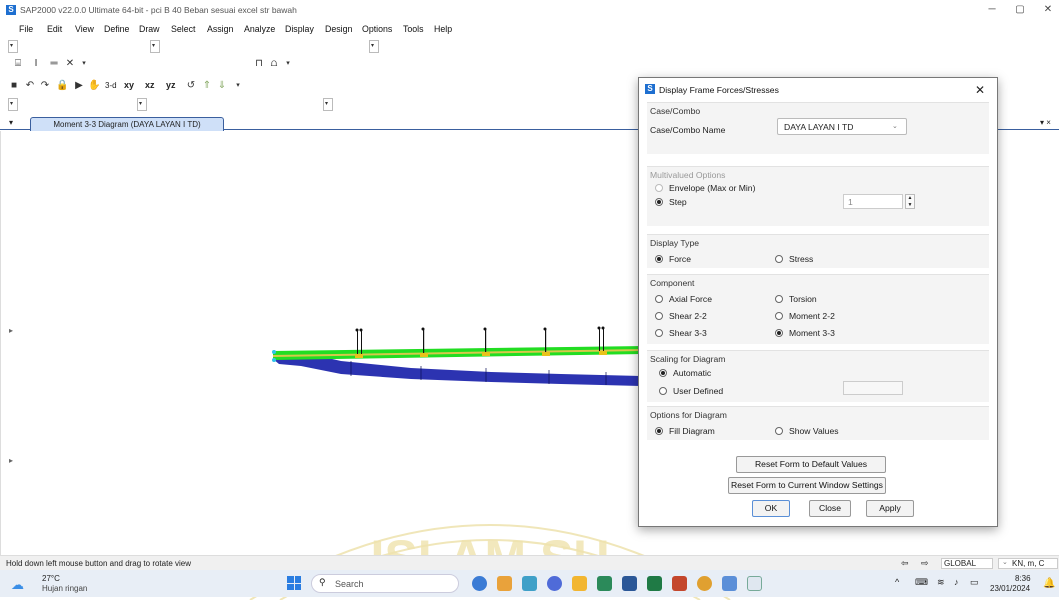  What do you see at coordinates (704, 583) in the screenshot?
I see `chrome-app-icon` at bounding box center [704, 583].